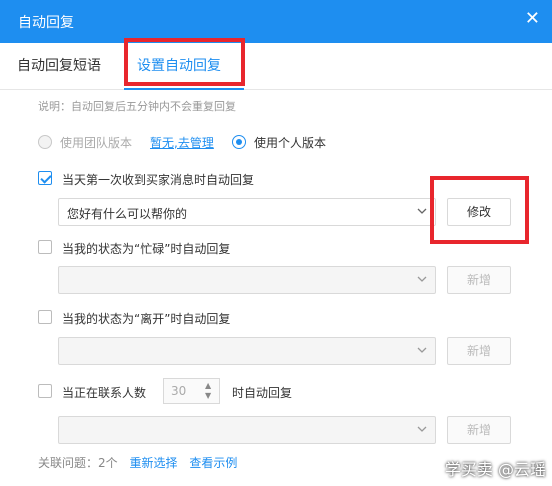  What do you see at coordinates (179, 391) in the screenshot?
I see `contacts-number-value: 30` at bounding box center [179, 391].